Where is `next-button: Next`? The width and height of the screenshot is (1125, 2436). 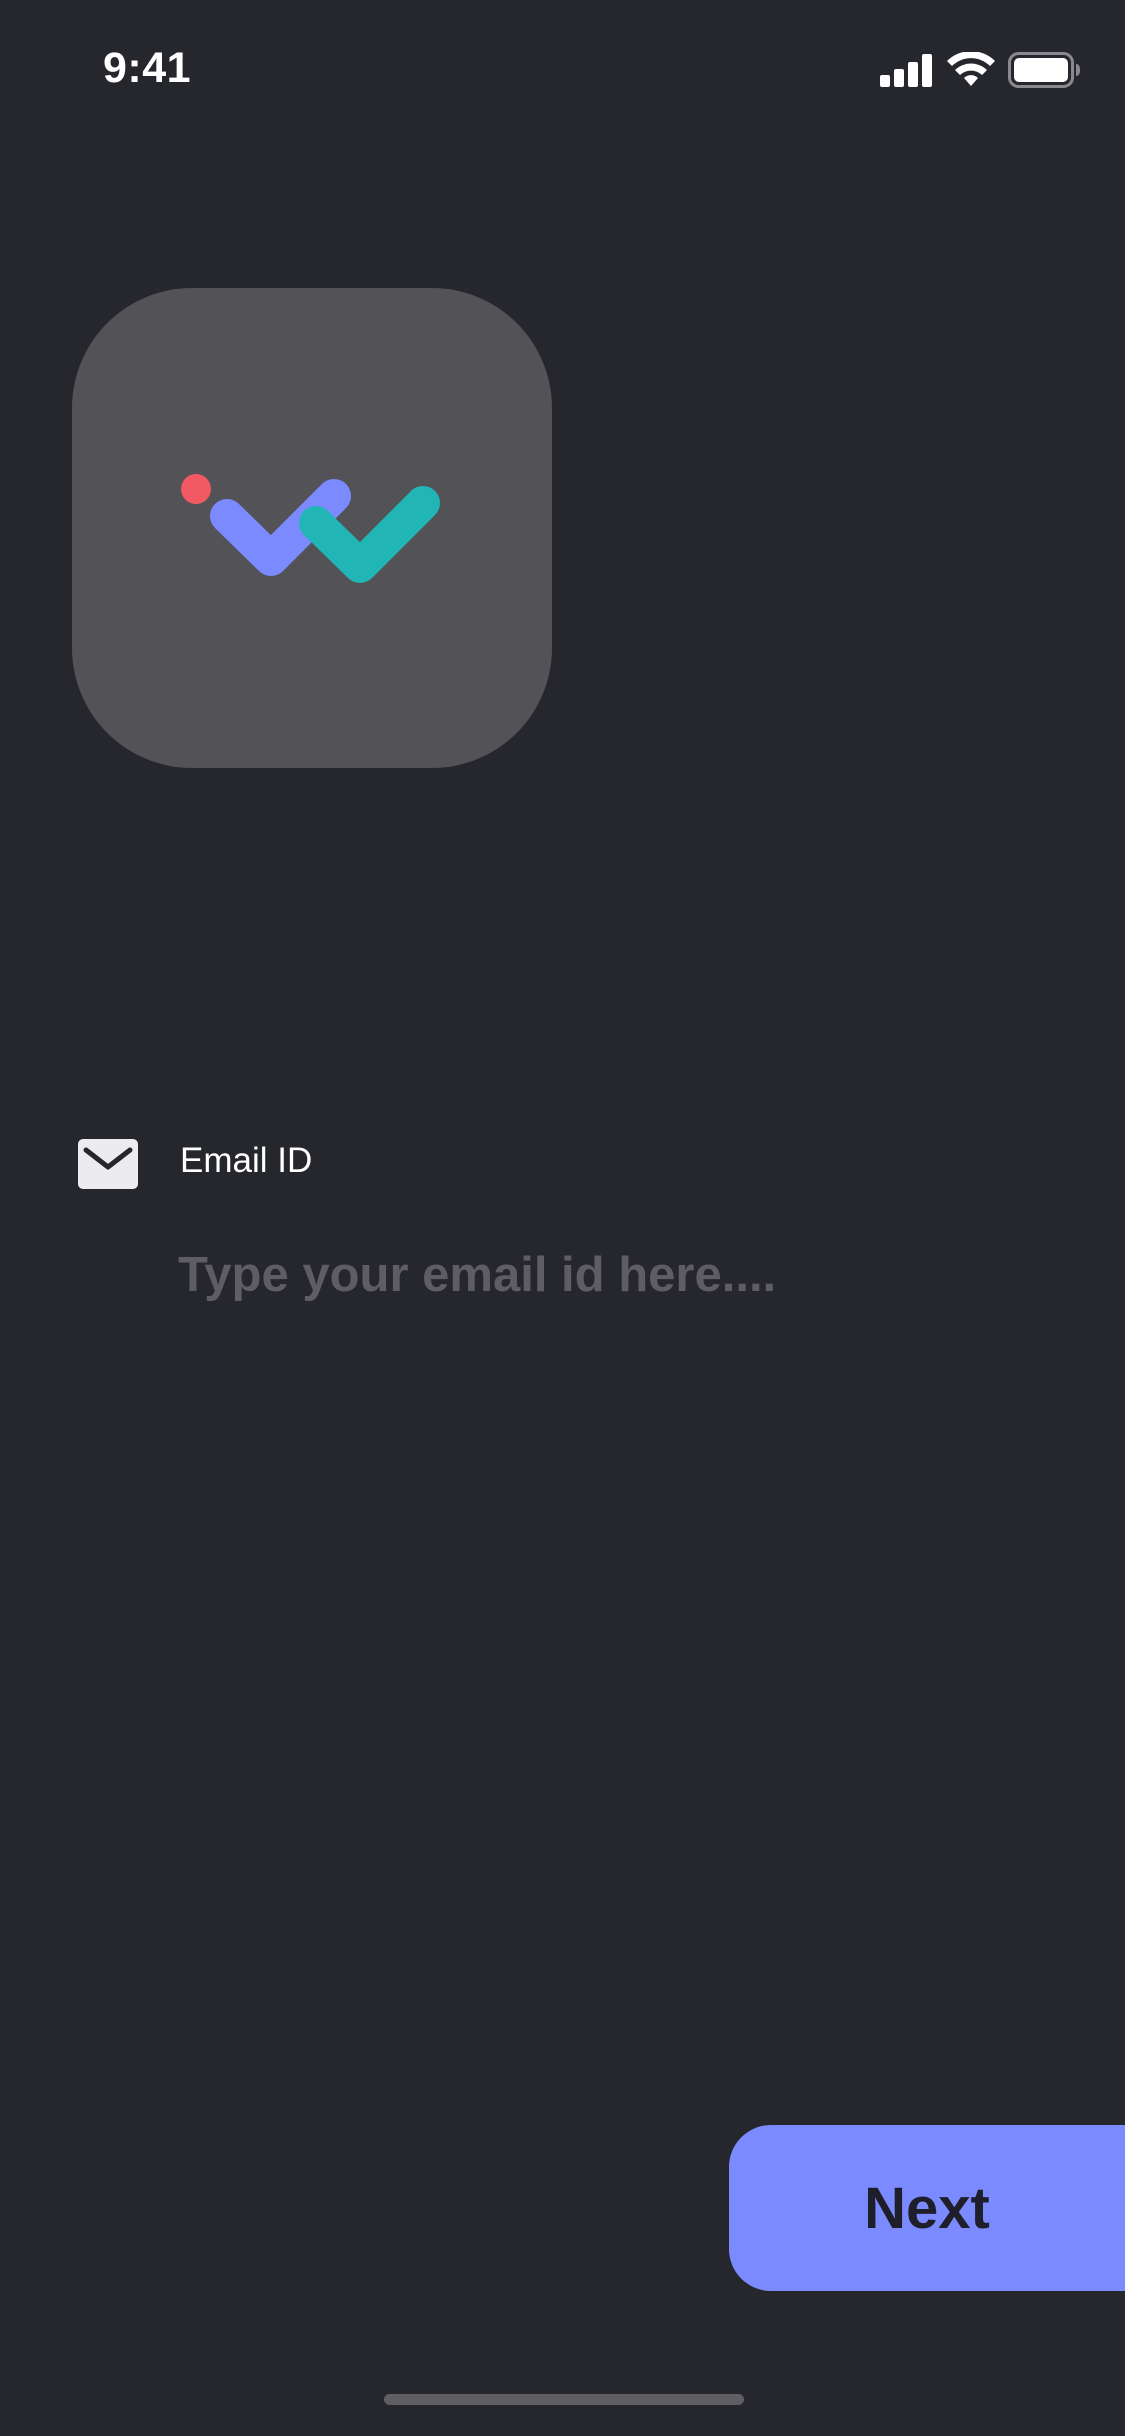
next-button: Next is located at coordinates (927, 2208).